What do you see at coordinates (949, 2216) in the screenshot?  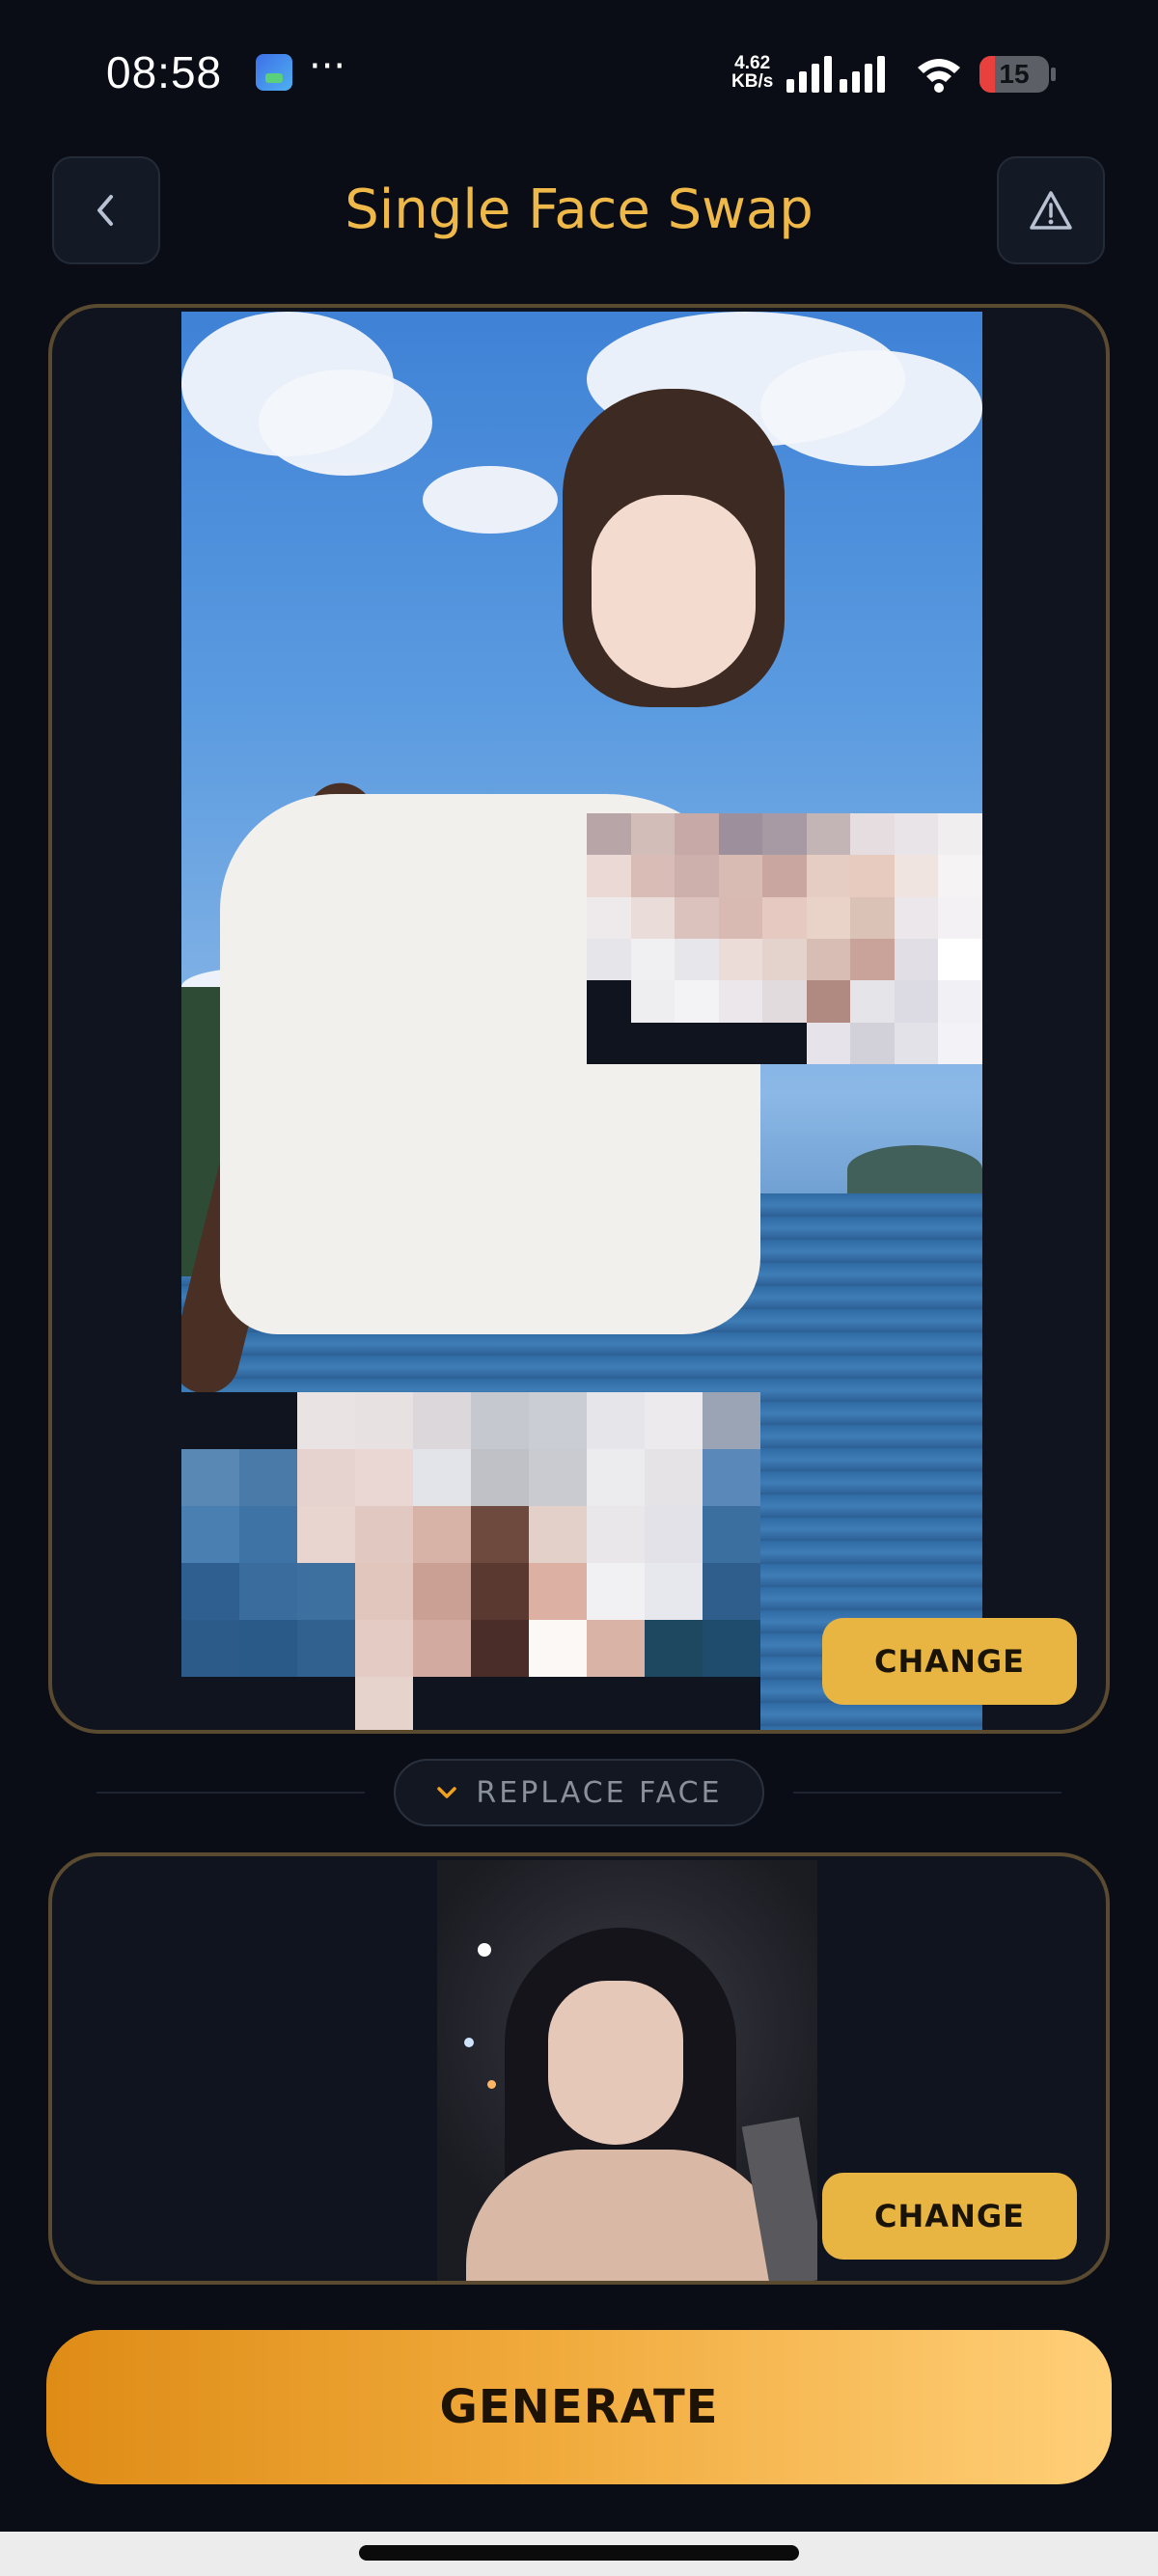 I see `change-source-button: CHANGE` at bounding box center [949, 2216].